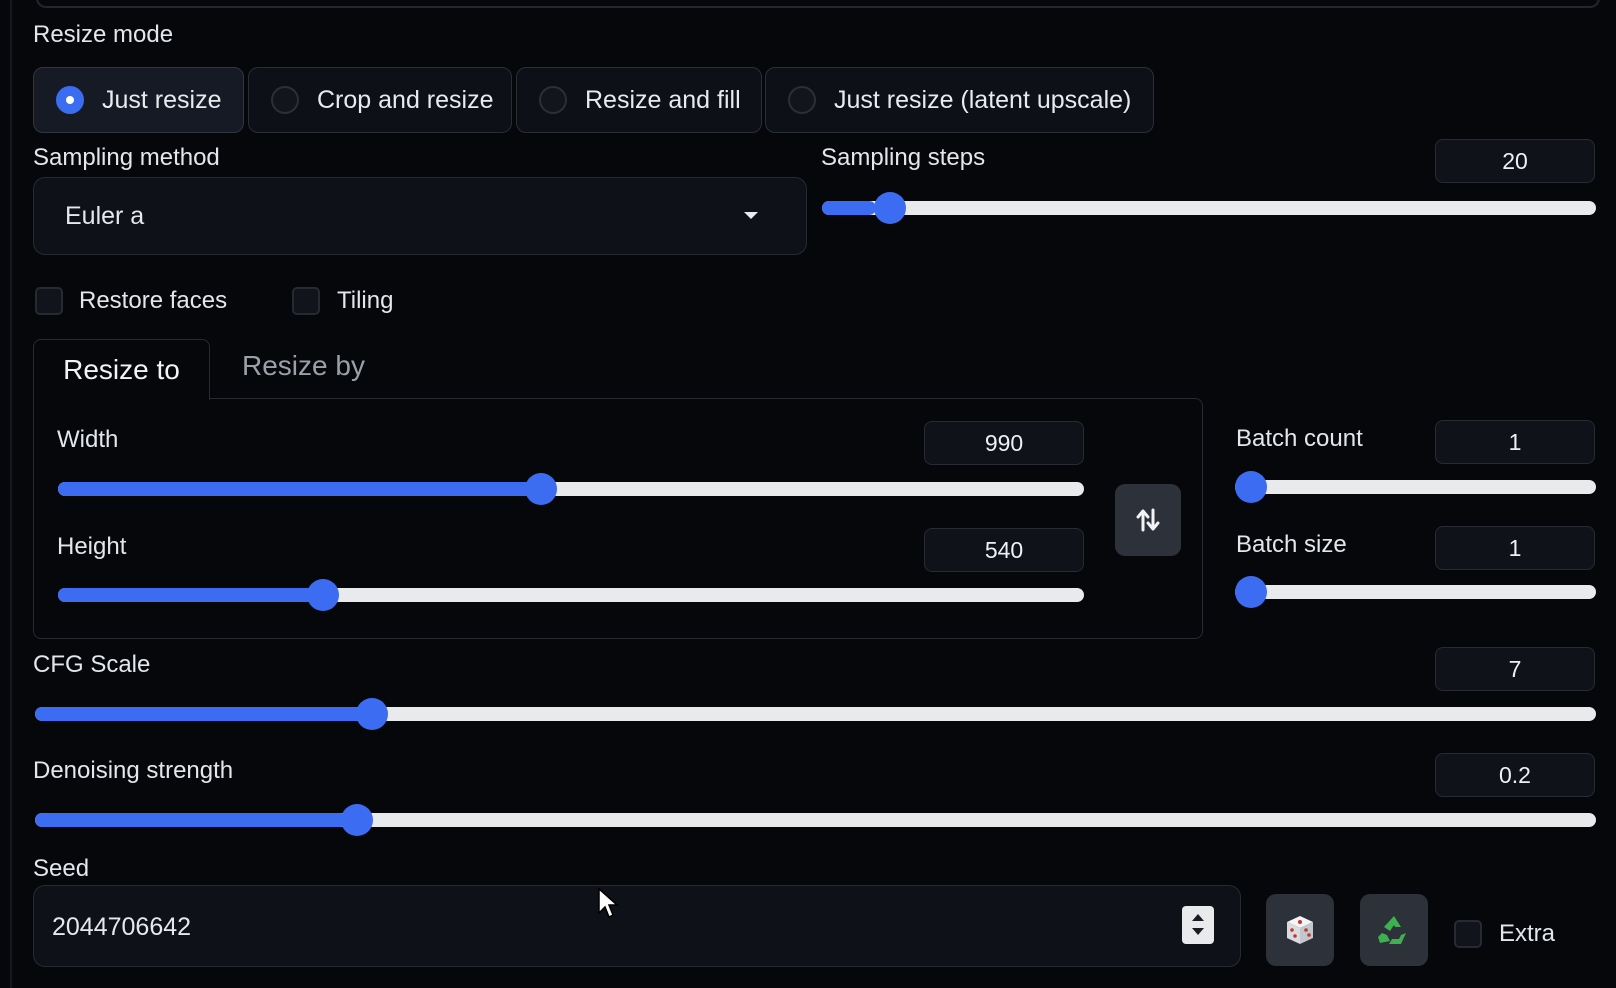  What do you see at coordinates (1004, 443) in the screenshot?
I see `width-input: 990` at bounding box center [1004, 443].